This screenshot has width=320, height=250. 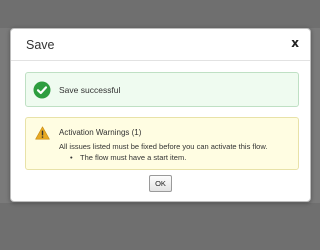 I want to click on dialog-header: Save x, so click(x=160, y=45).